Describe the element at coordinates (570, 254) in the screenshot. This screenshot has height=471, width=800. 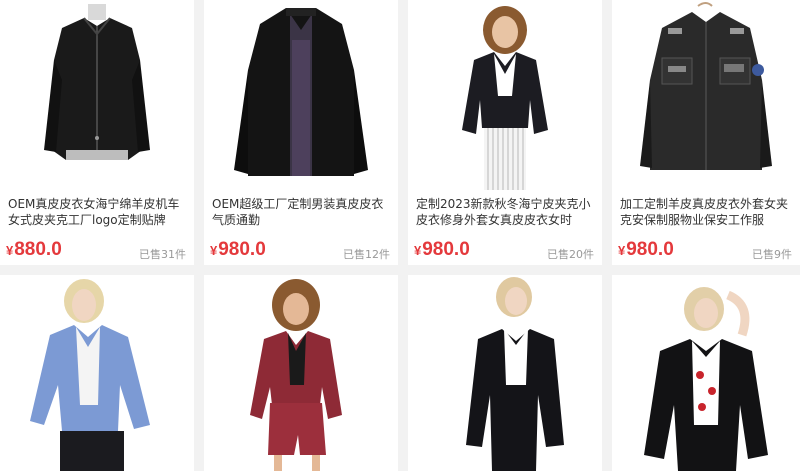
I see `sold-count: 已售20件` at that location.